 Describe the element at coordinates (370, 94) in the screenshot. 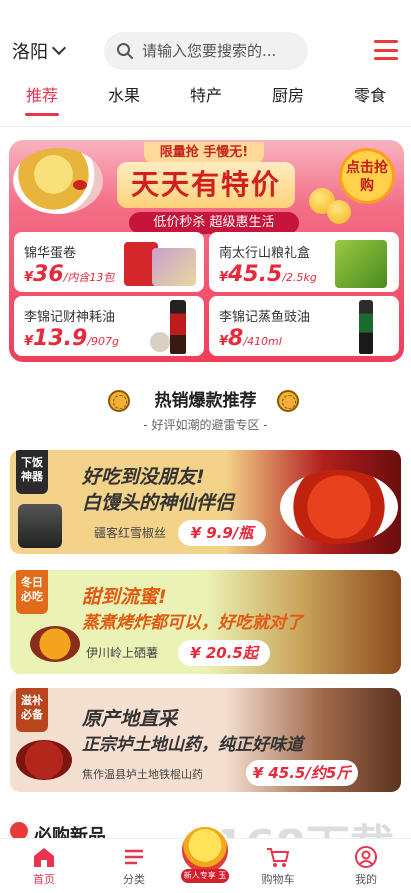

I see `tab-snacks: 零食` at that location.